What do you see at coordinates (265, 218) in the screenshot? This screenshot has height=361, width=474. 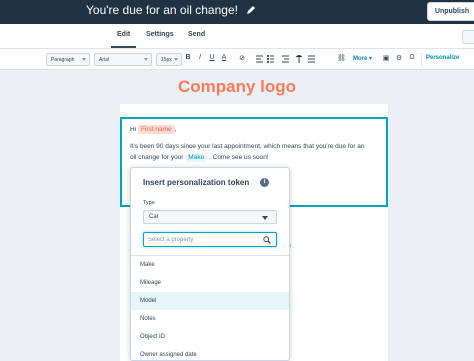 I see `caret-down-icon` at bounding box center [265, 218].